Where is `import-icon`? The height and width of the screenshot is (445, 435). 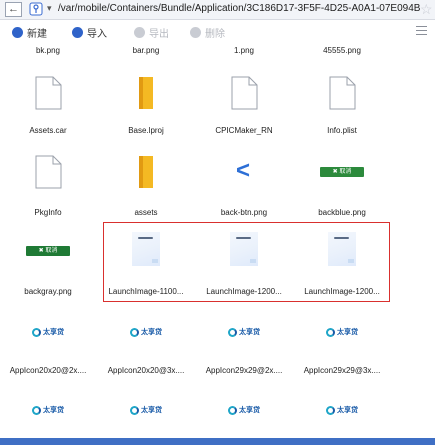 import-icon is located at coordinates (77, 32).